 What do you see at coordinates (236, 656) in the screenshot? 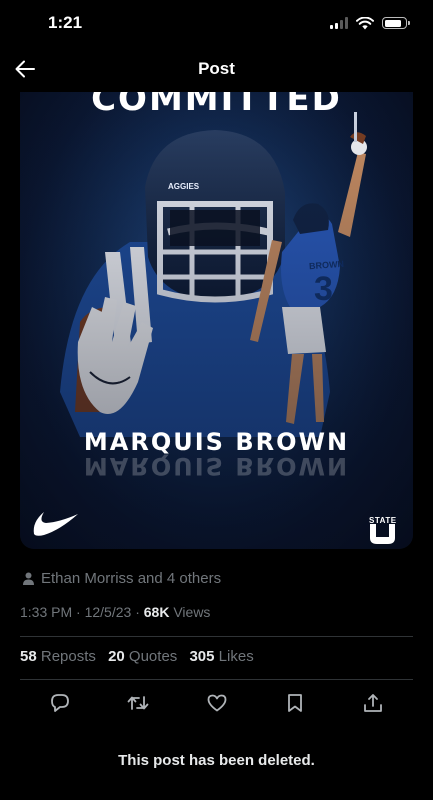
I see `likes-label: Likes` at bounding box center [236, 656].